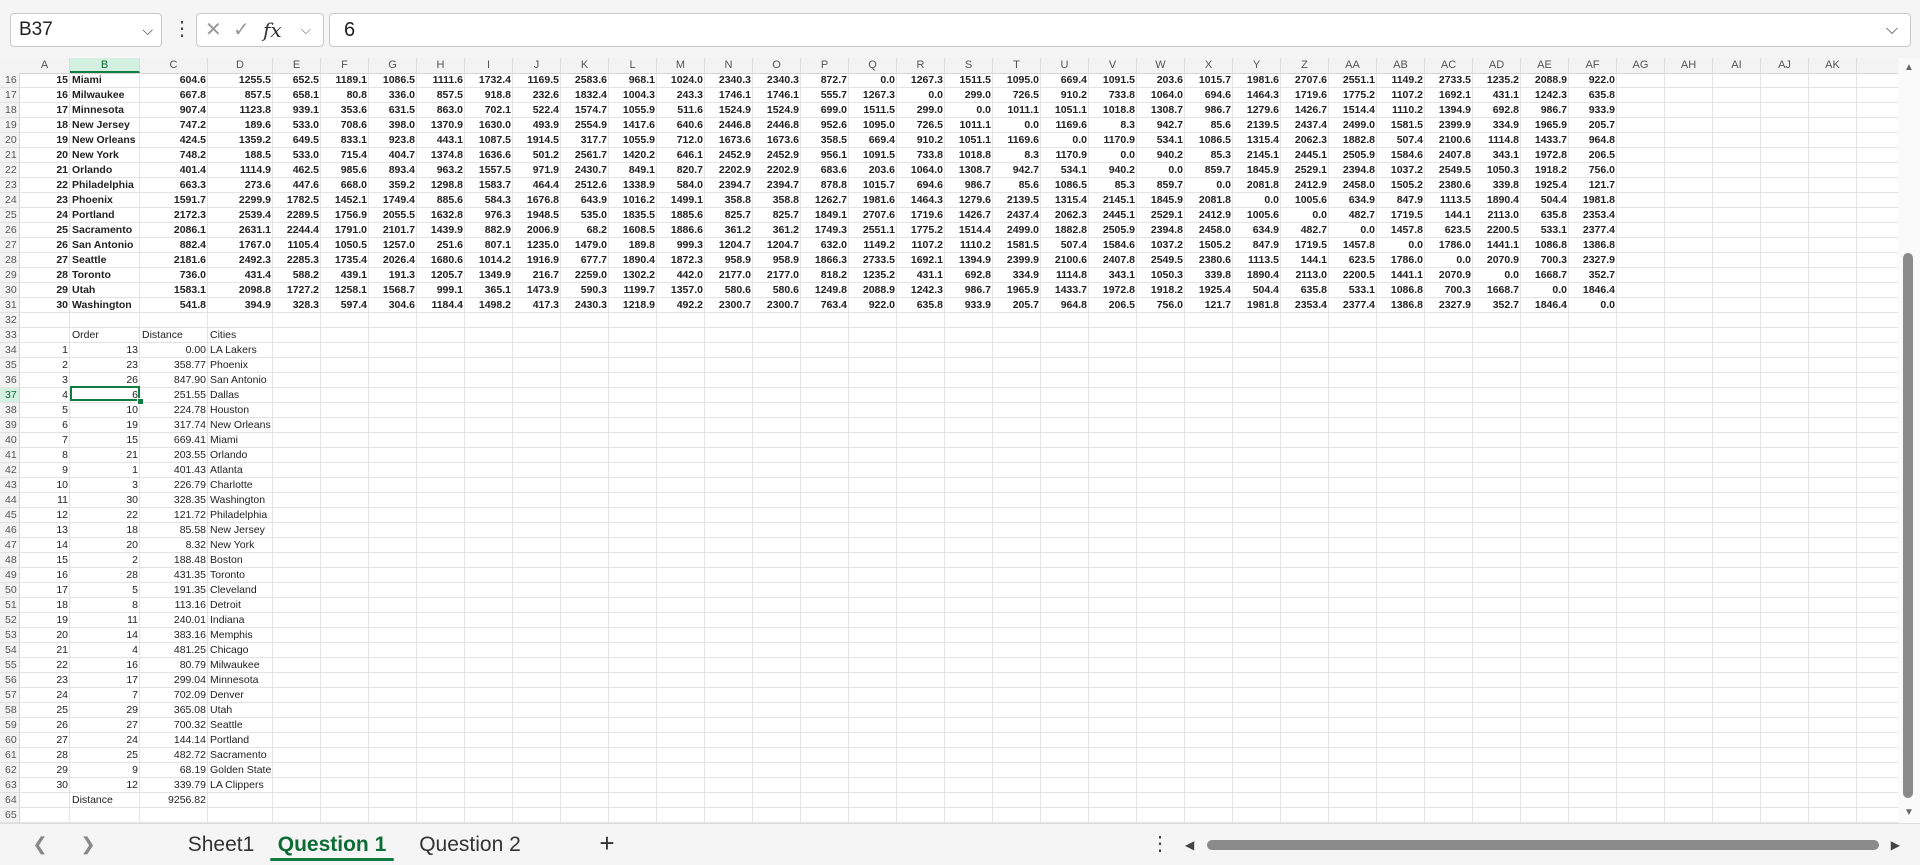 The image size is (1920, 865). I want to click on tour-index-cell: 10, so click(105, 410).